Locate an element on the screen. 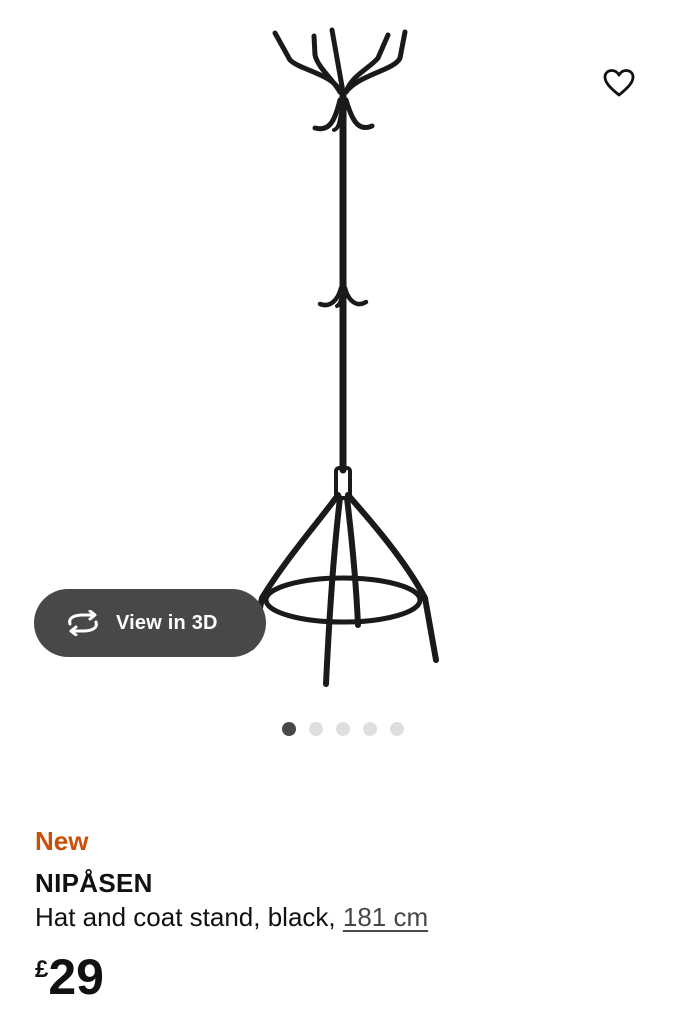  view-in-3d-label: View in 3D is located at coordinates (167, 622).